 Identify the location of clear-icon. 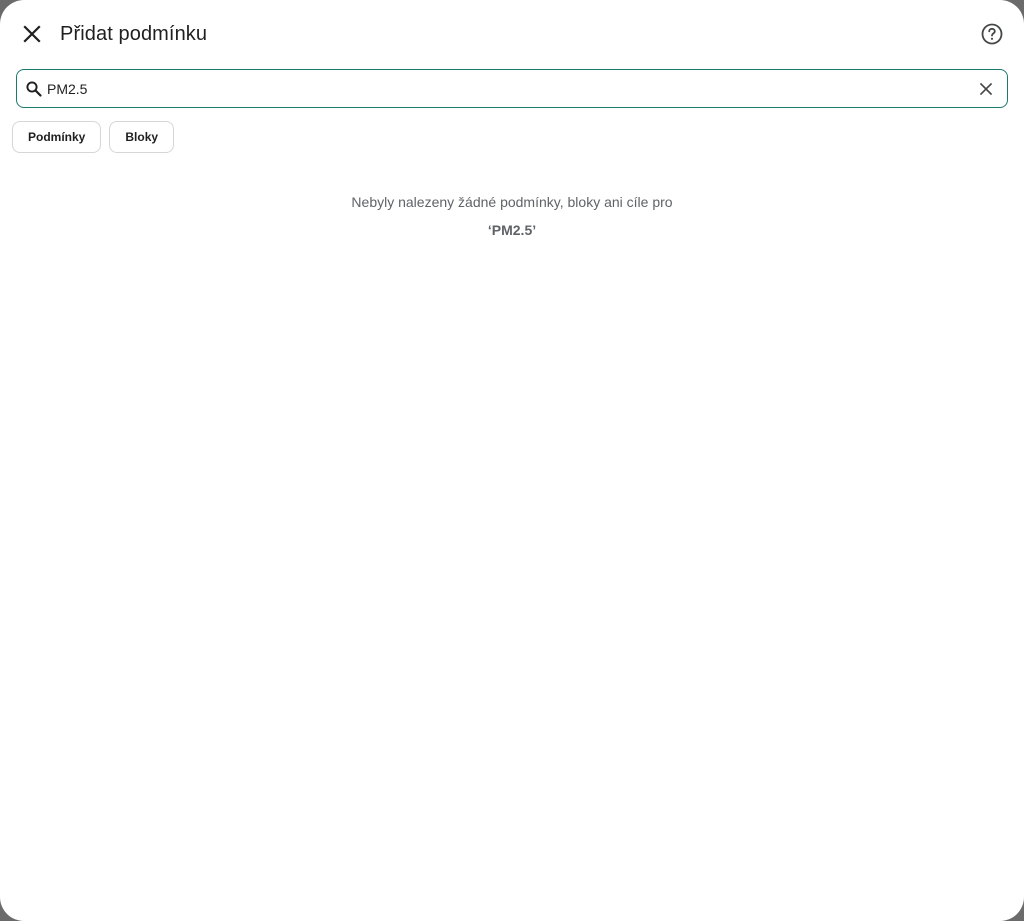
(986, 89).